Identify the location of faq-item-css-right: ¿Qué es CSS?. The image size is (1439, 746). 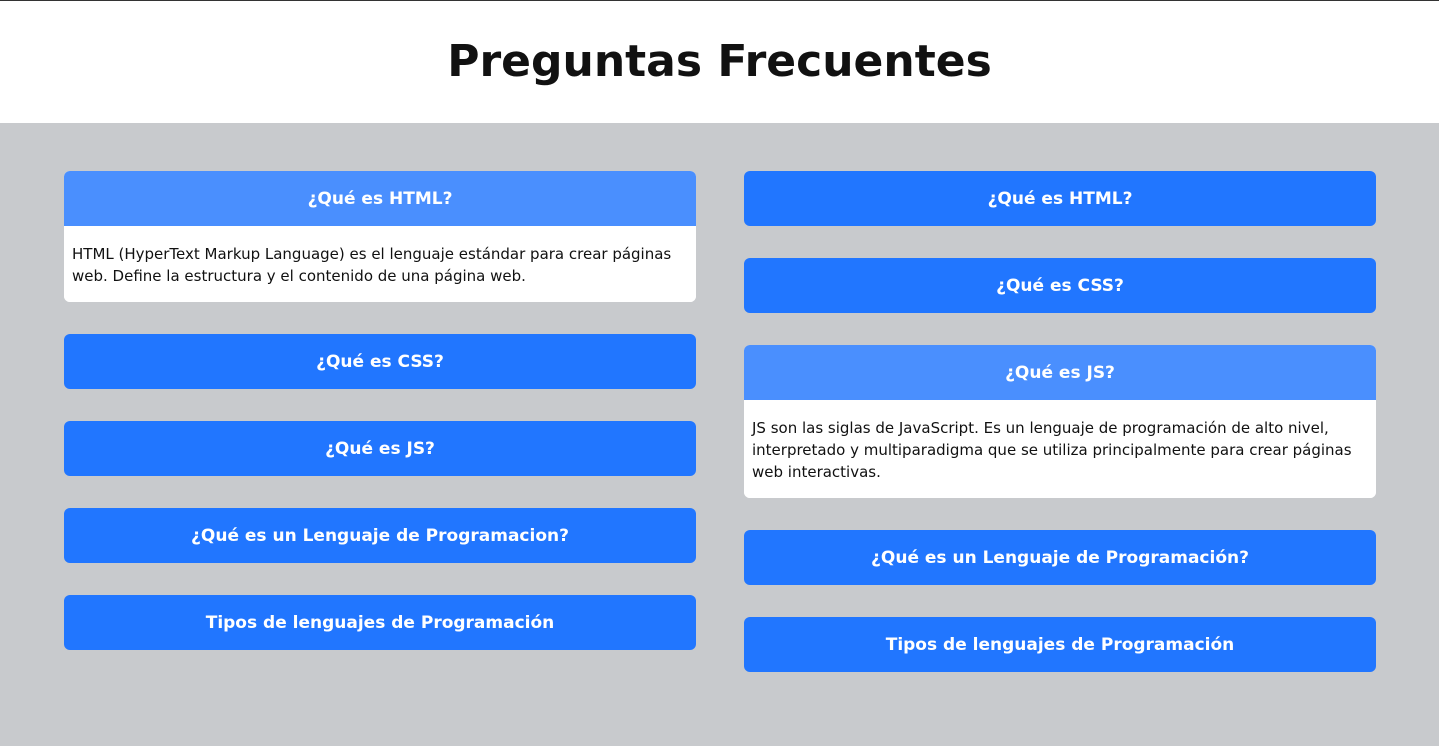
(1060, 285).